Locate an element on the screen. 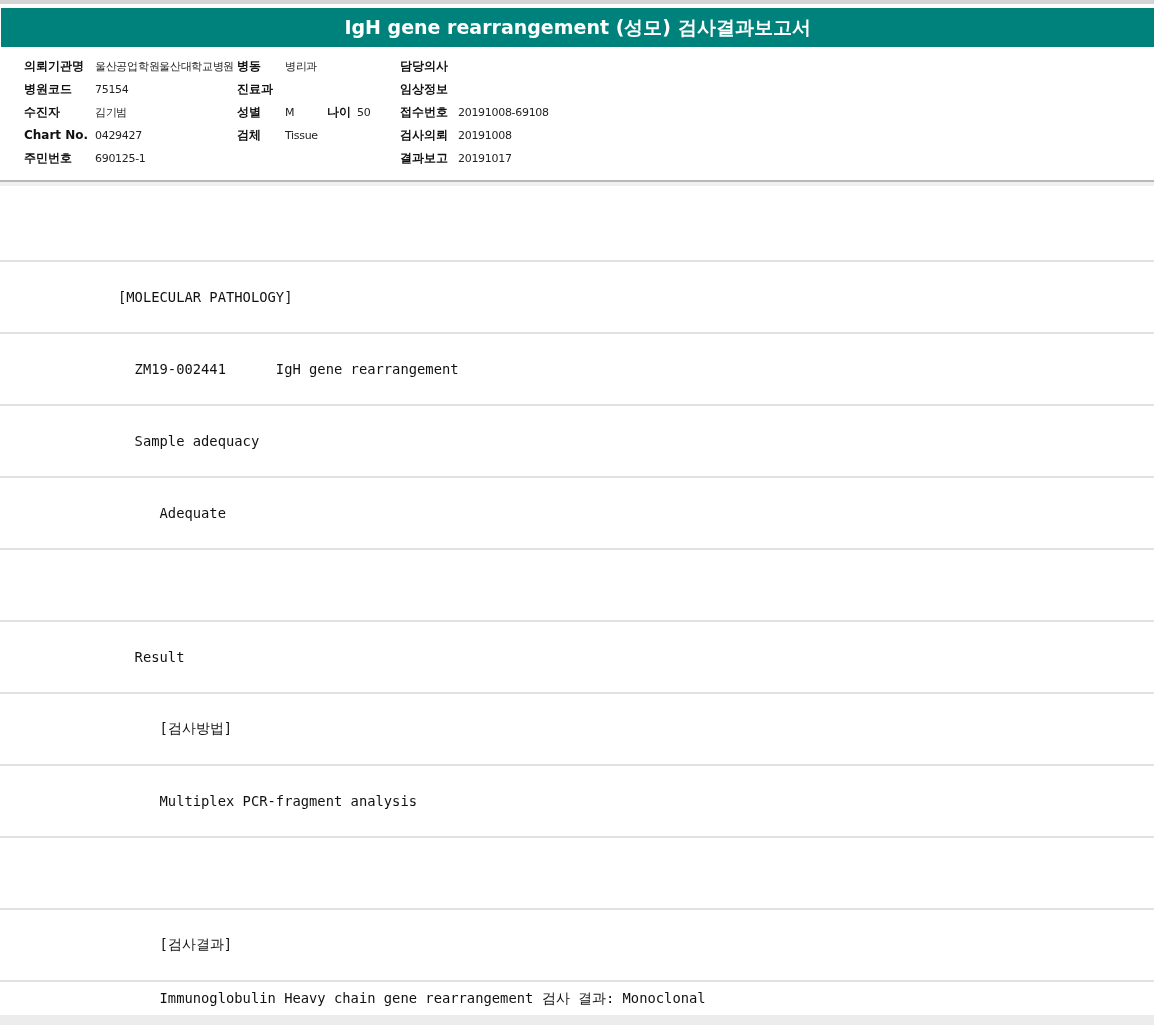  field-label: 의뢰기관명 is located at coordinates (54, 66).